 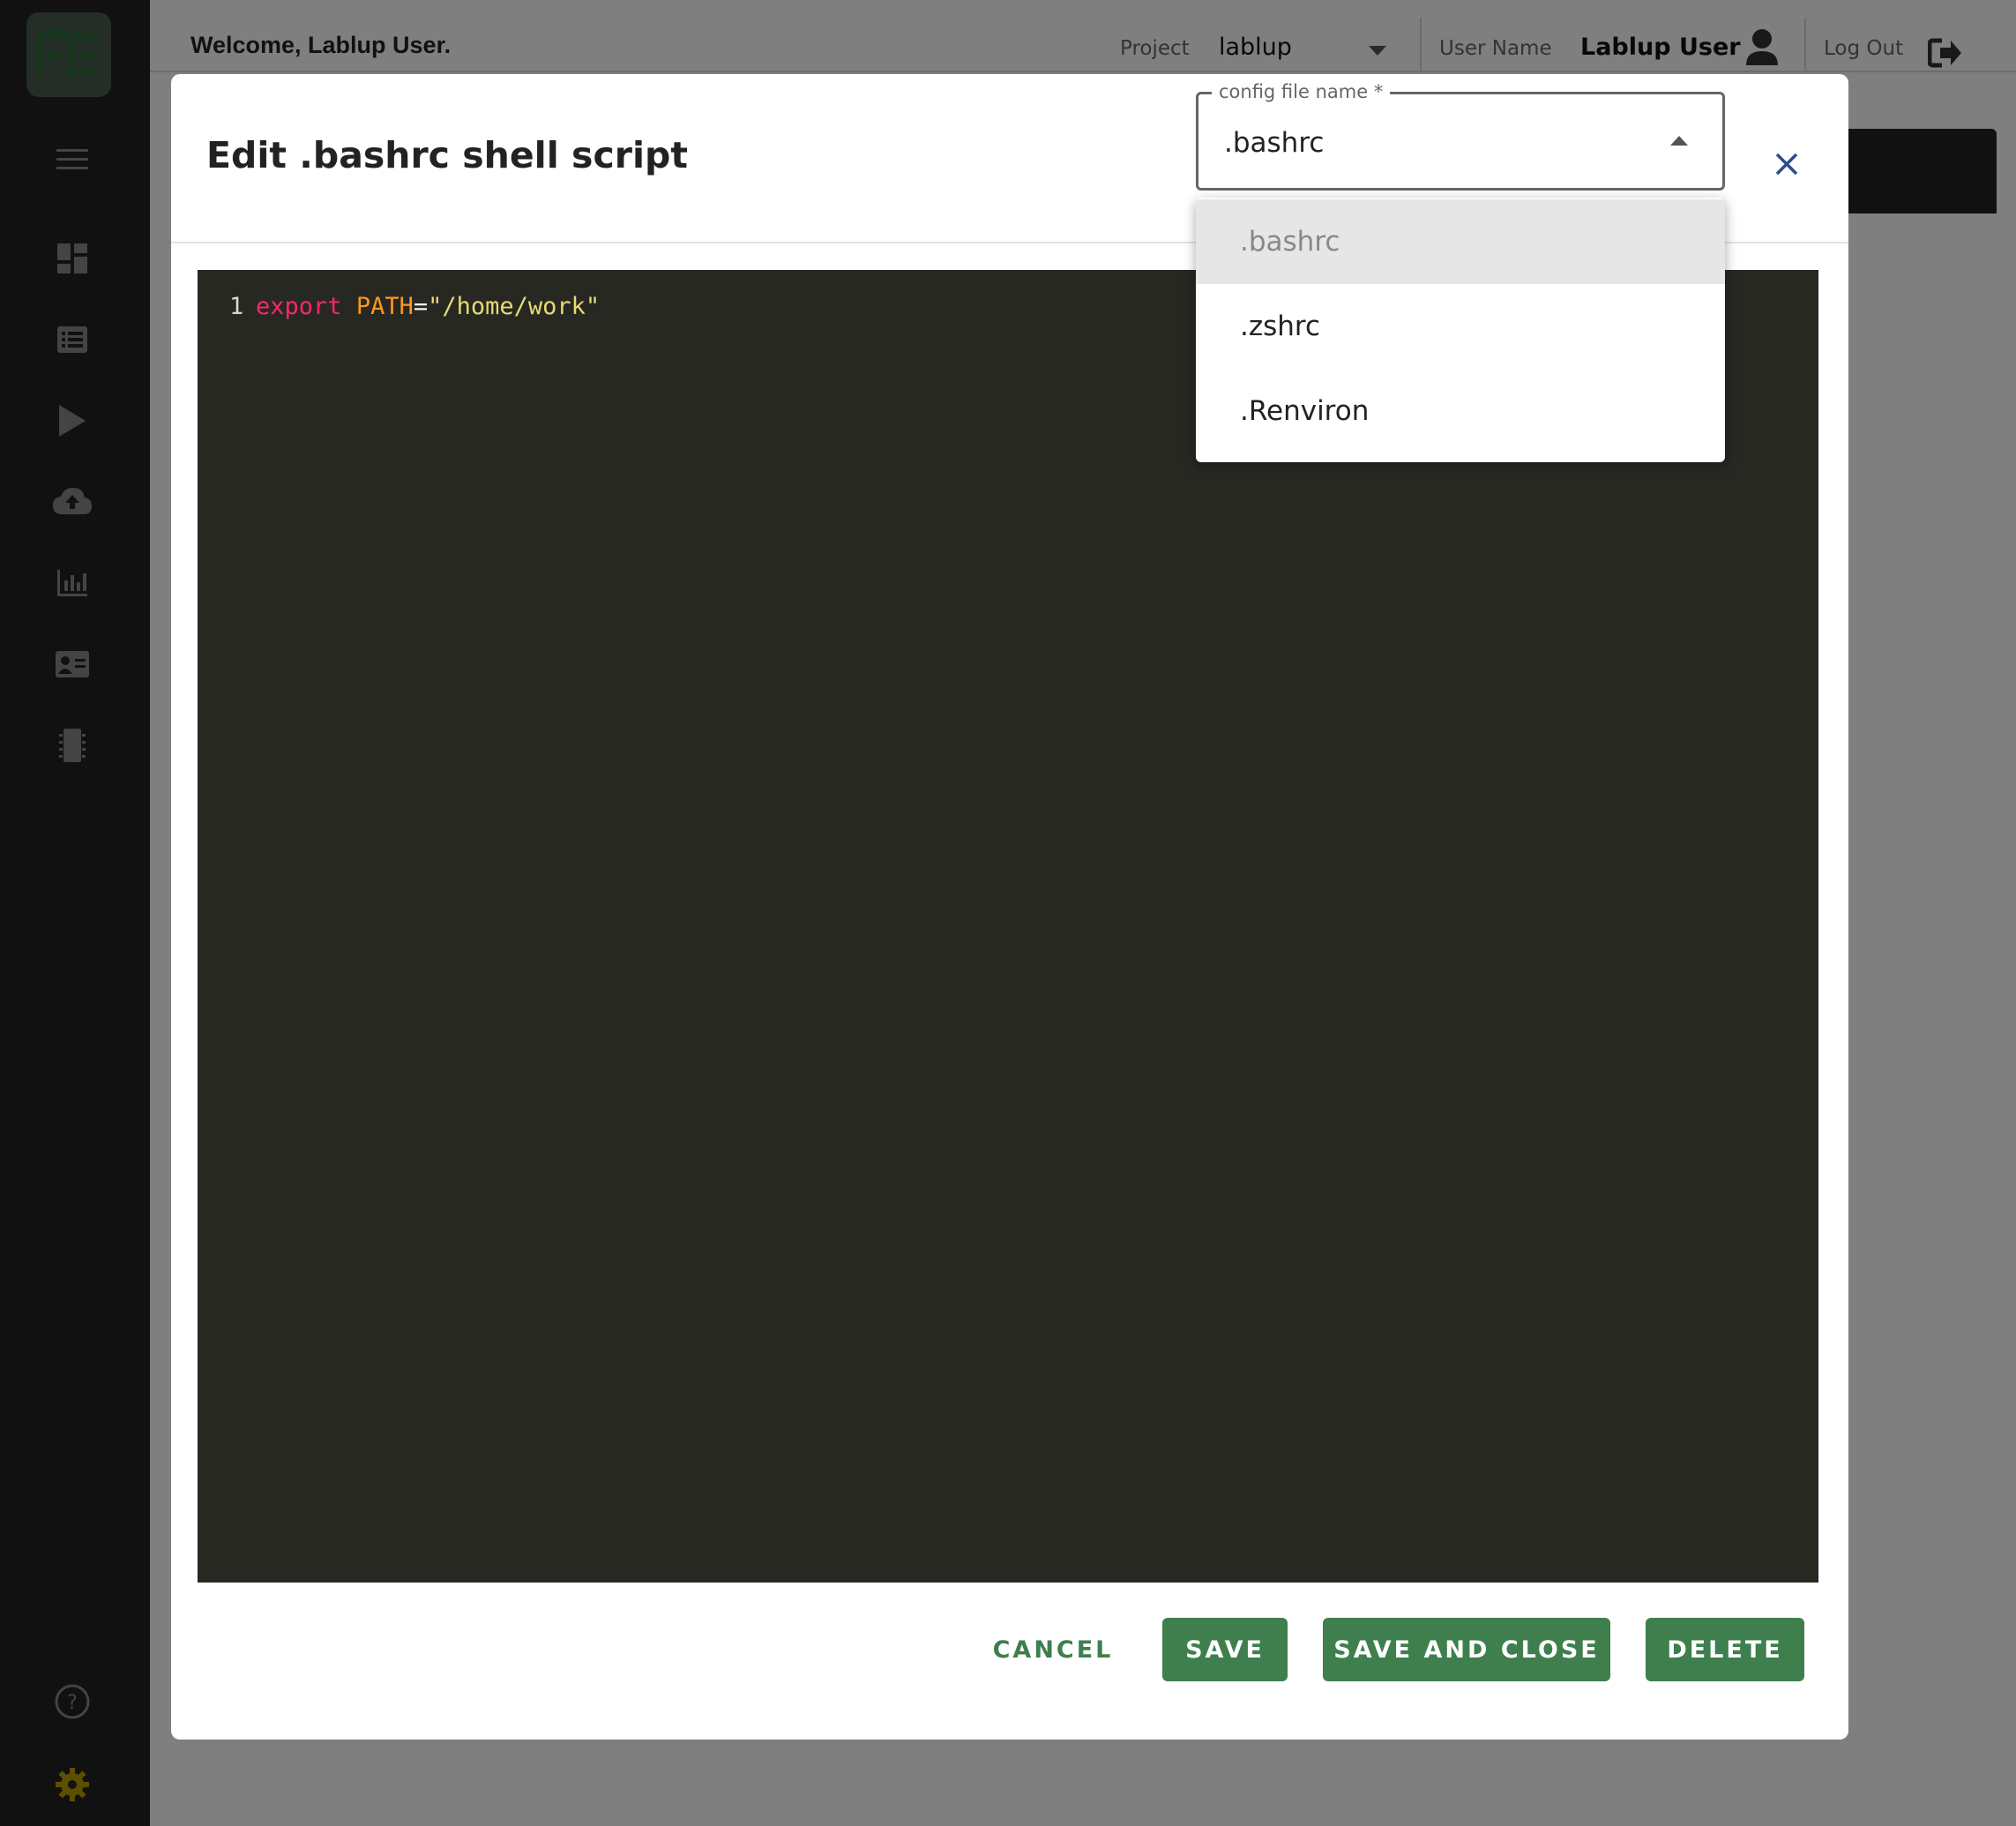 What do you see at coordinates (1460, 241) in the screenshot?
I see `menu-item-bashrc: .bashrc` at bounding box center [1460, 241].